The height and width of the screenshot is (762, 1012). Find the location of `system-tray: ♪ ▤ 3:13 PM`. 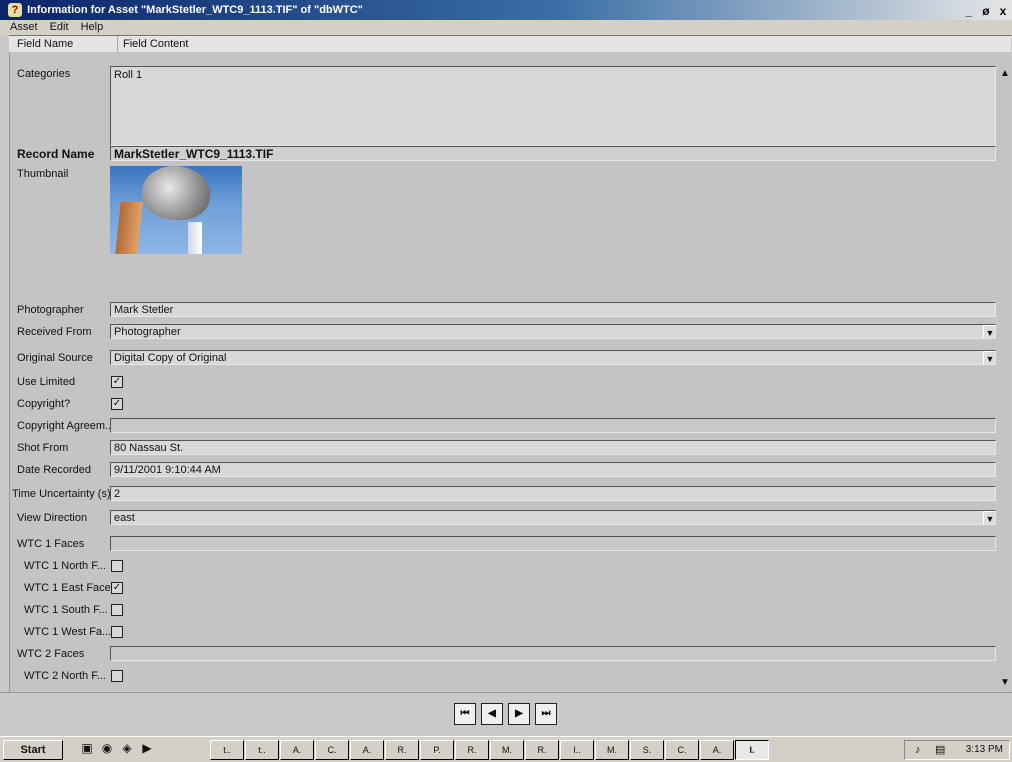

system-tray: ♪ ▤ 3:13 PM is located at coordinates (957, 750).